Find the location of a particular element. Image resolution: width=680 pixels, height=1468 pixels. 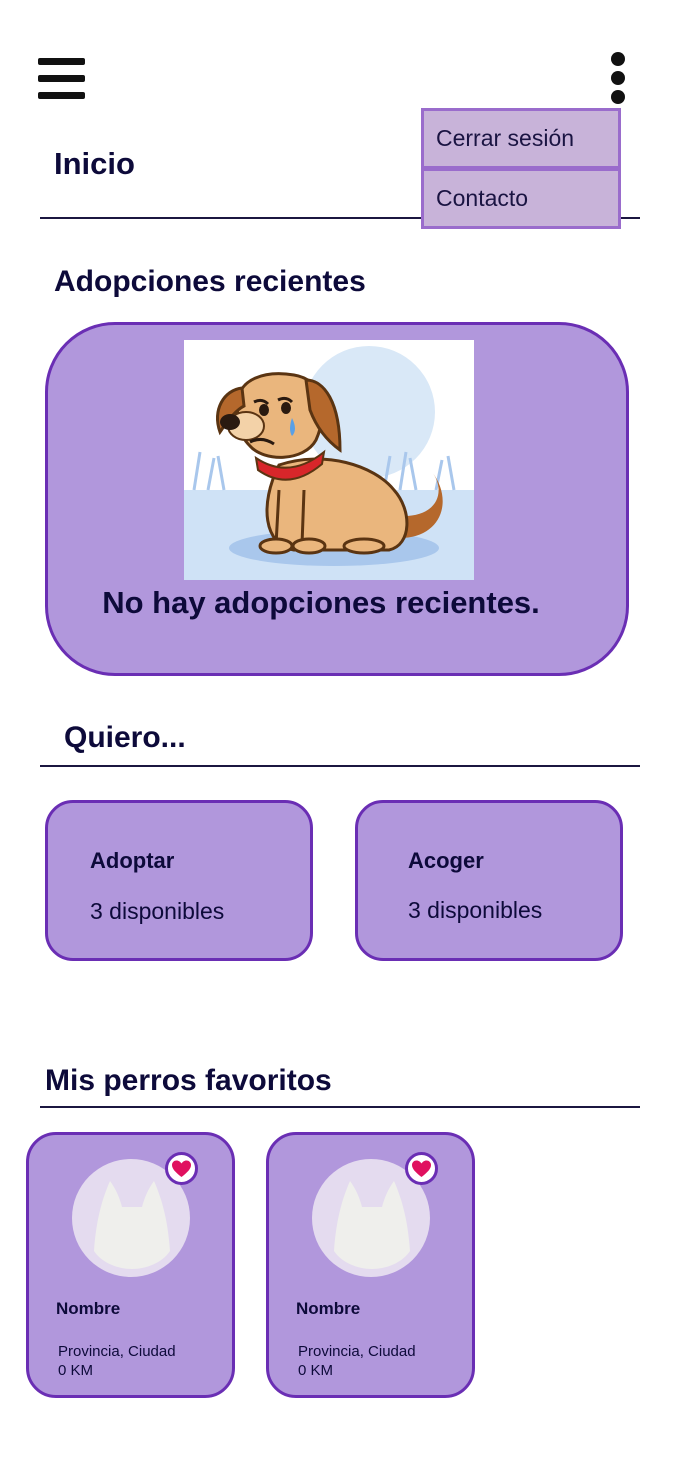

adopt-option-count: 3 disponibles is located at coordinates (157, 911).